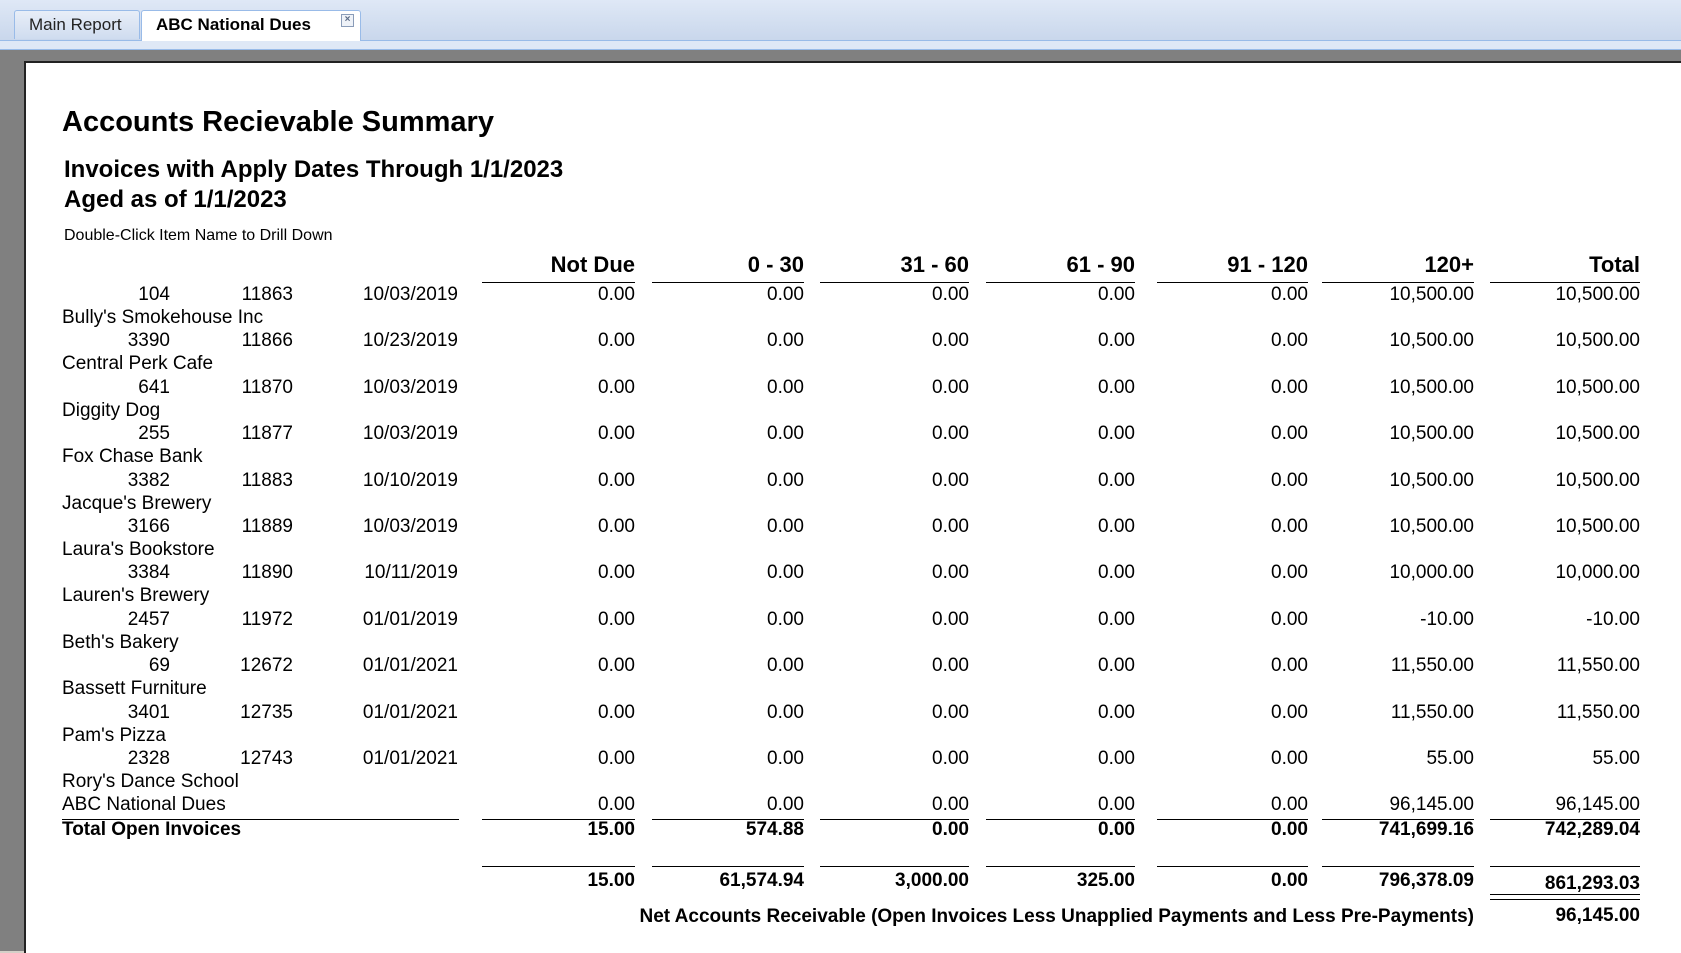  I want to click on row-customer-id: 3382, so click(135, 481).